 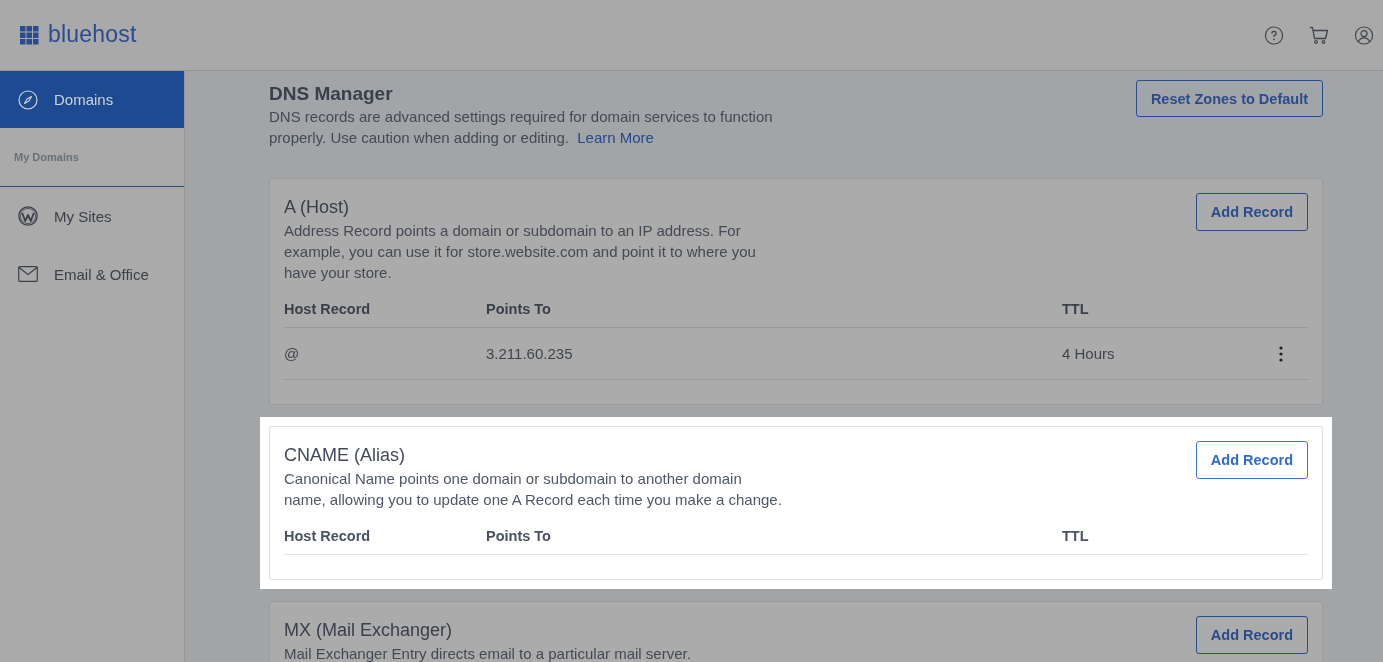 I want to click on sidebar-item: My Sites, so click(x=92, y=216).